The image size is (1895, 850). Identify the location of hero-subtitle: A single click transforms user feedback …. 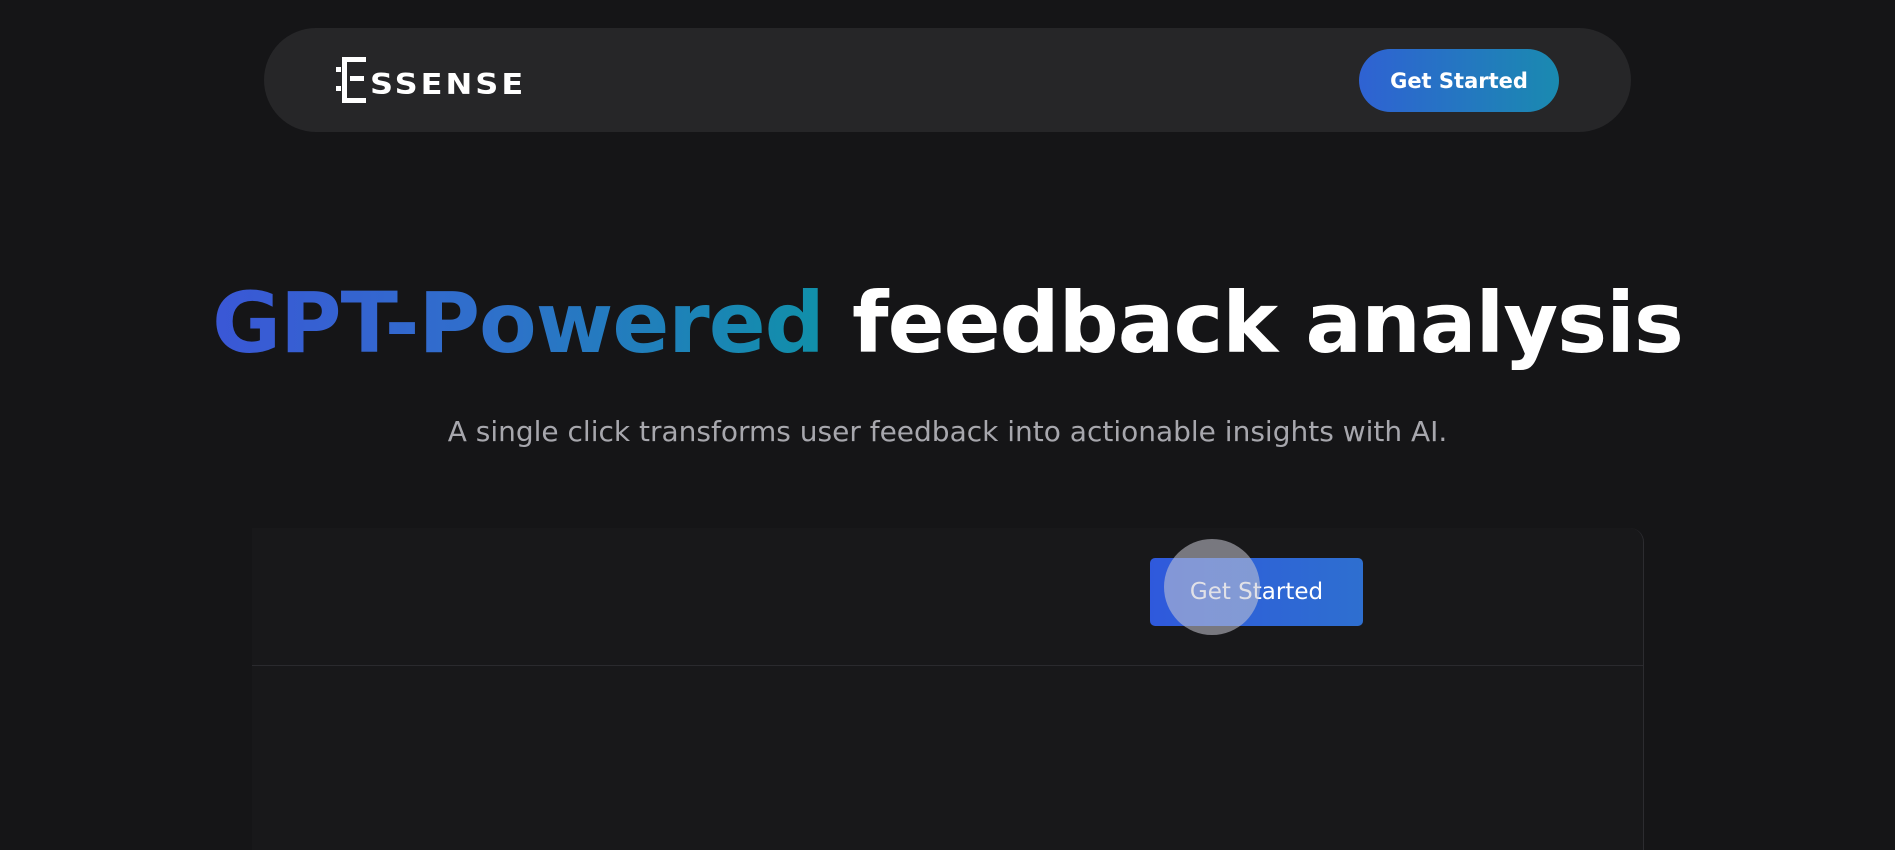
(947, 431).